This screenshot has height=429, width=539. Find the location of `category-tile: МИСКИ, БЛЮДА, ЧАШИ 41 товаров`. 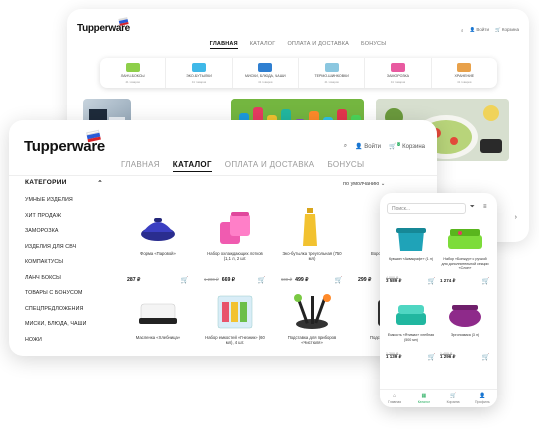

category-tile: МИСКИ, БЛЮДА, ЧАШИ 41 товаров is located at coordinates (266, 73).